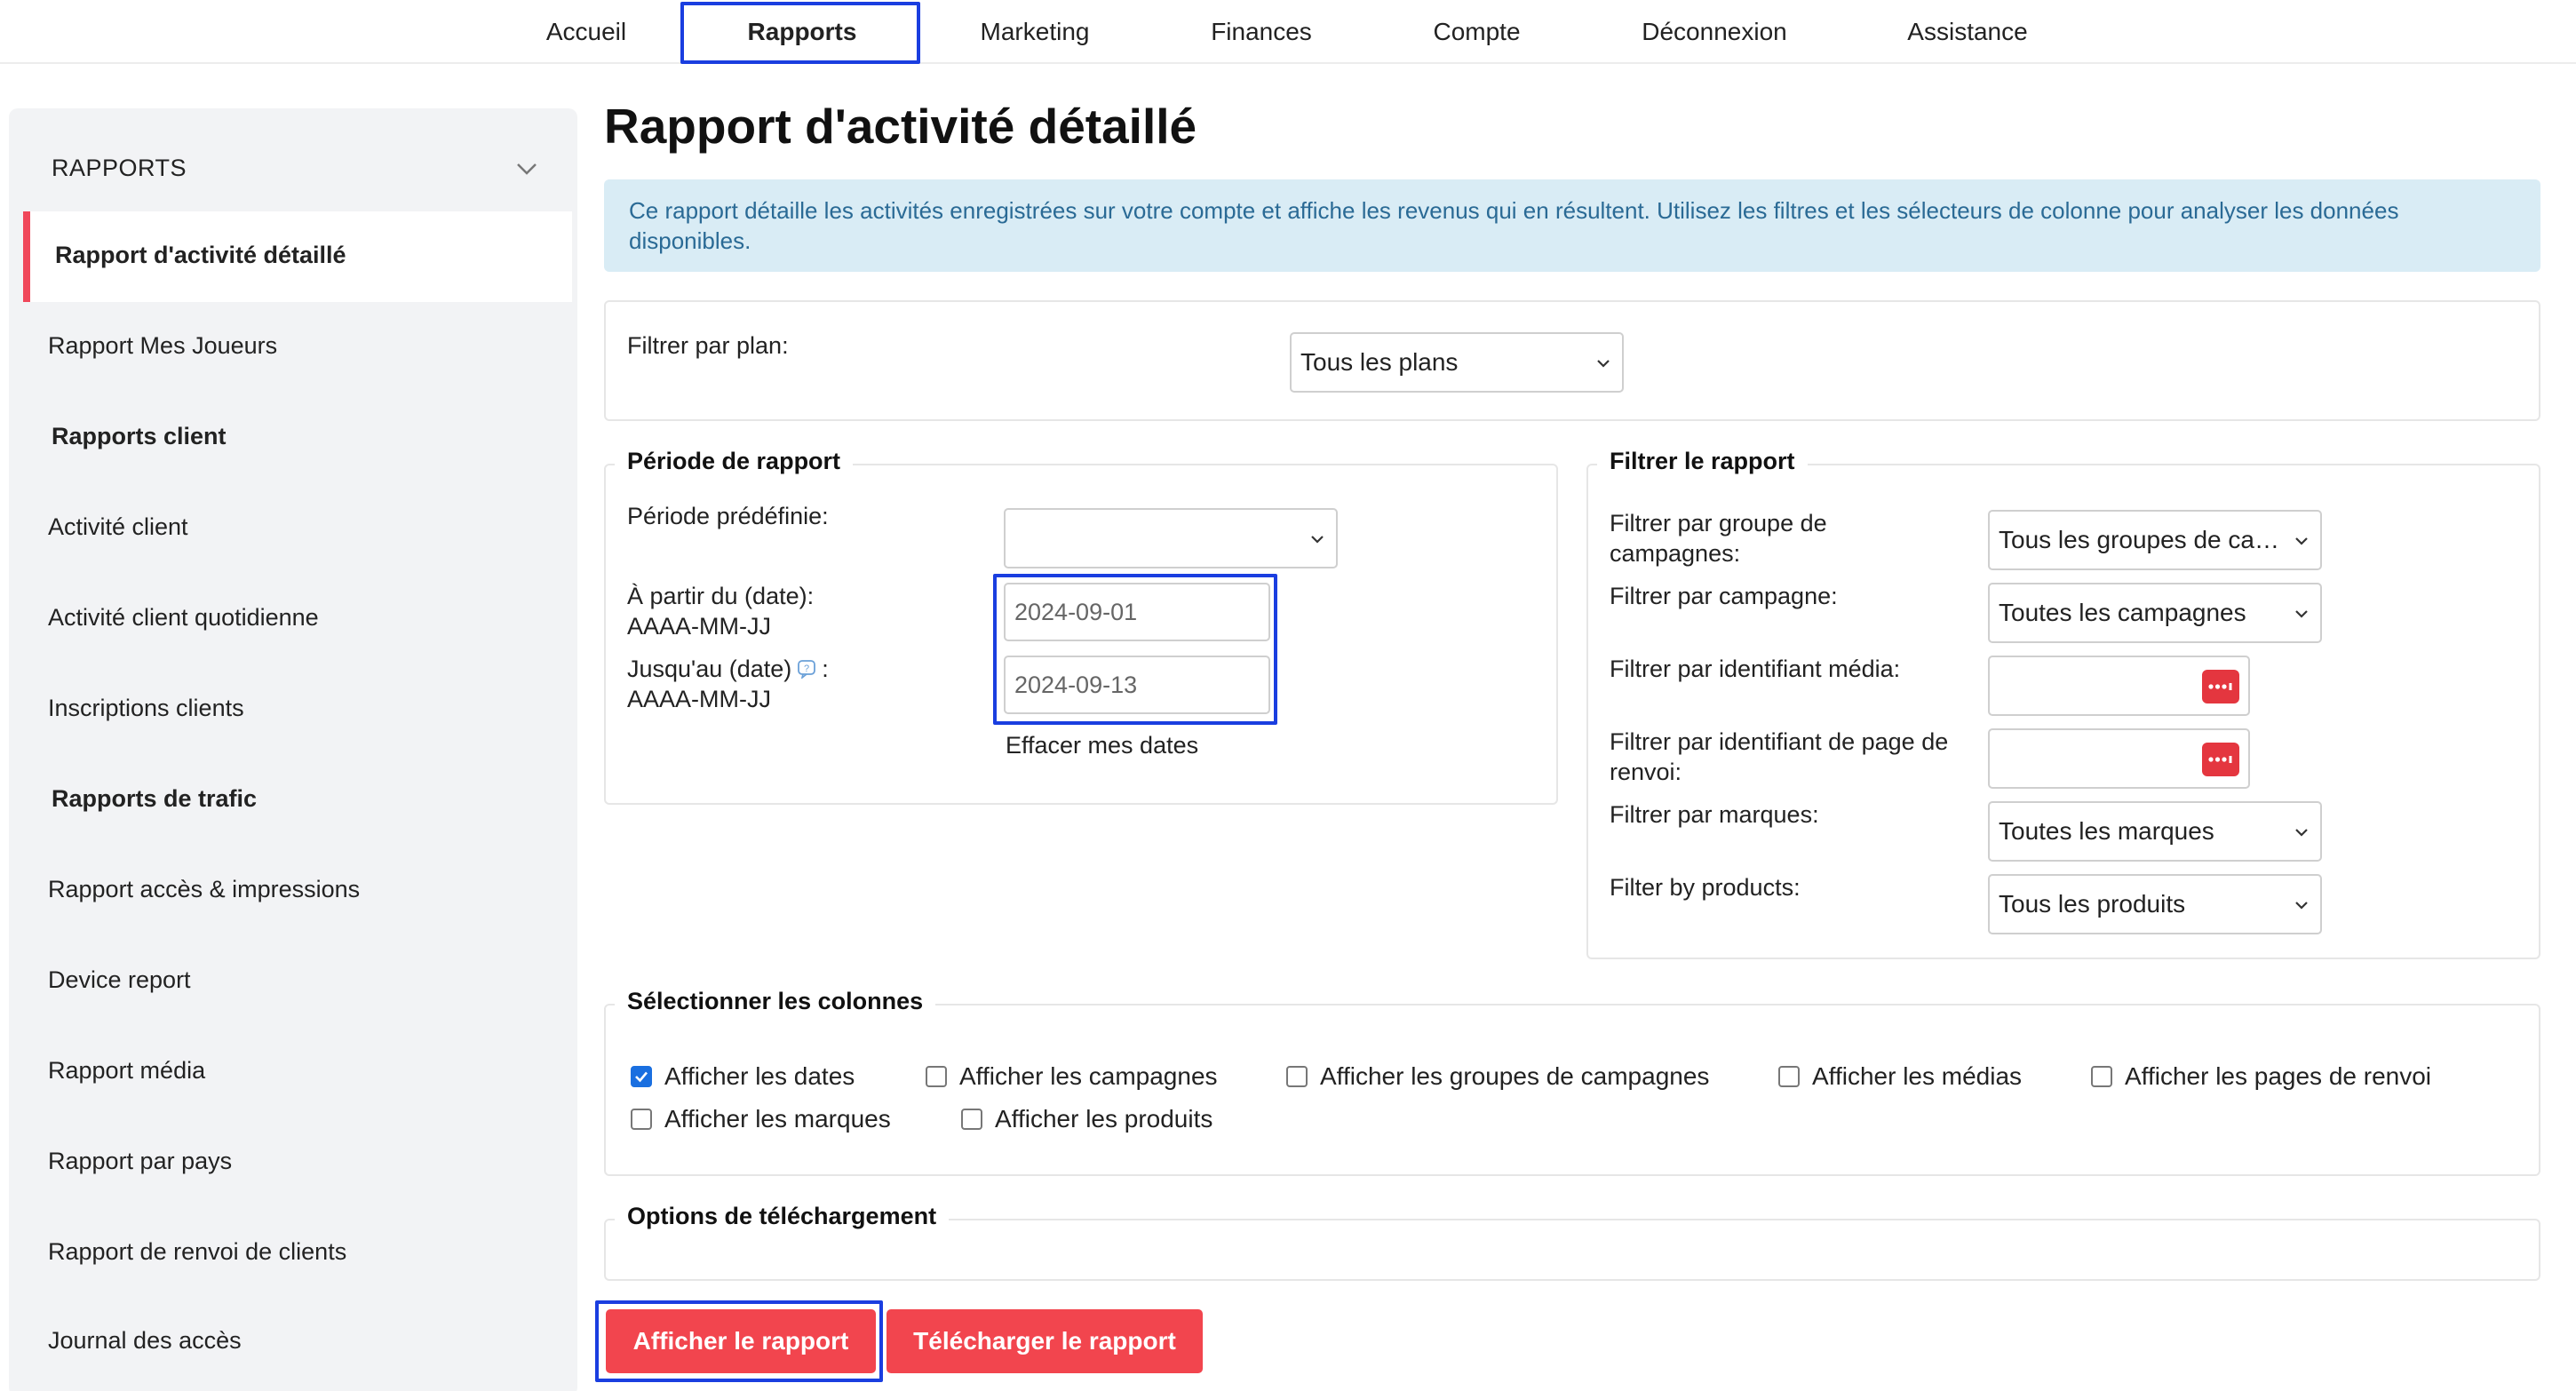 The width and height of the screenshot is (2576, 1391). What do you see at coordinates (1646, 772) in the screenshot?
I see `referrer-id-label-line2: renvoi:` at bounding box center [1646, 772].